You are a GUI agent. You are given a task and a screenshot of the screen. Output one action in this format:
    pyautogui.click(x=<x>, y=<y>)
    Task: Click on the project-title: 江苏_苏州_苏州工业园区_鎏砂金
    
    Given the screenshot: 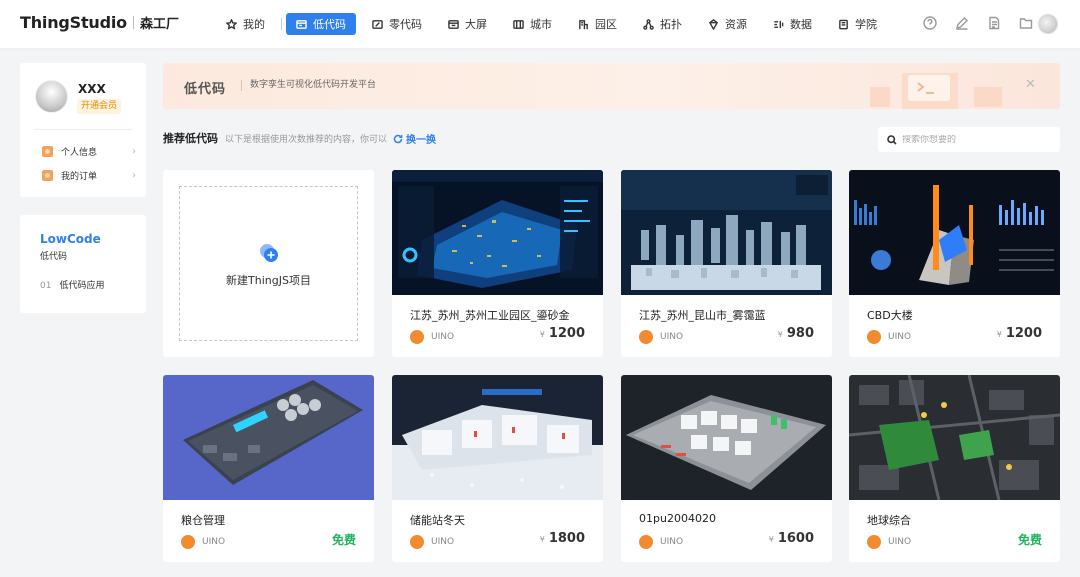 What is the action you would take?
    pyautogui.click(x=490, y=315)
    